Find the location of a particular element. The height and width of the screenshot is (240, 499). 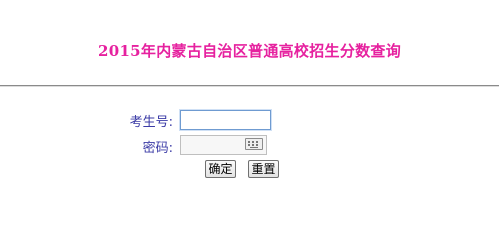

exam-number-label: 考生号: is located at coordinates (151, 122).